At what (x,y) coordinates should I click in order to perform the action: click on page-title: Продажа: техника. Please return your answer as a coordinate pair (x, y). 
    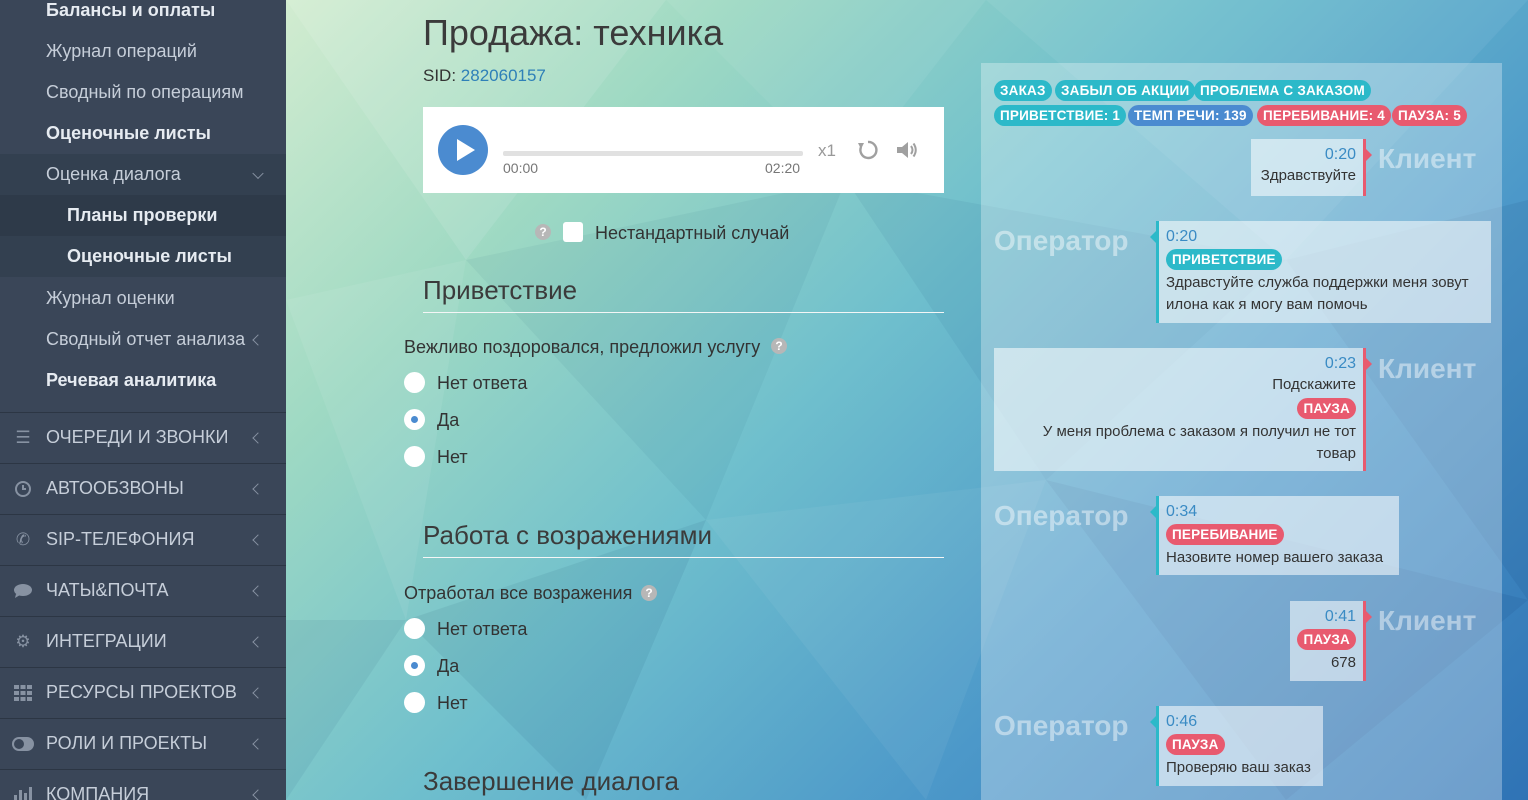
    Looking at the image, I should click on (573, 32).